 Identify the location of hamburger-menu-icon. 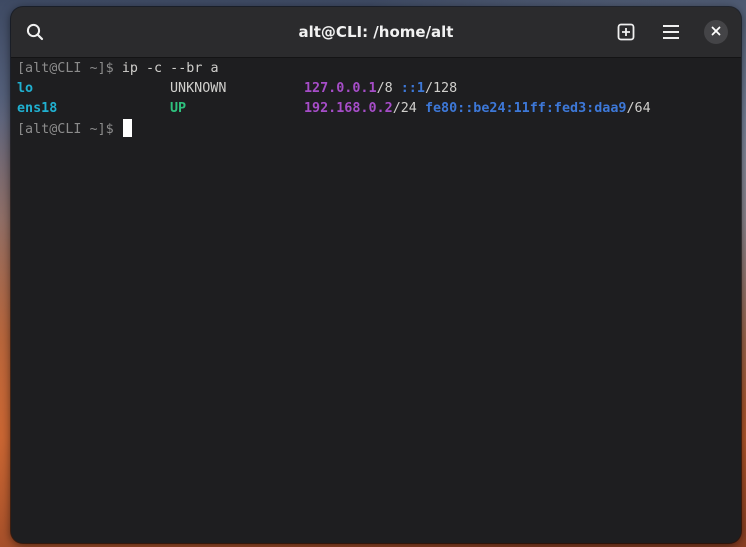
(671, 32).